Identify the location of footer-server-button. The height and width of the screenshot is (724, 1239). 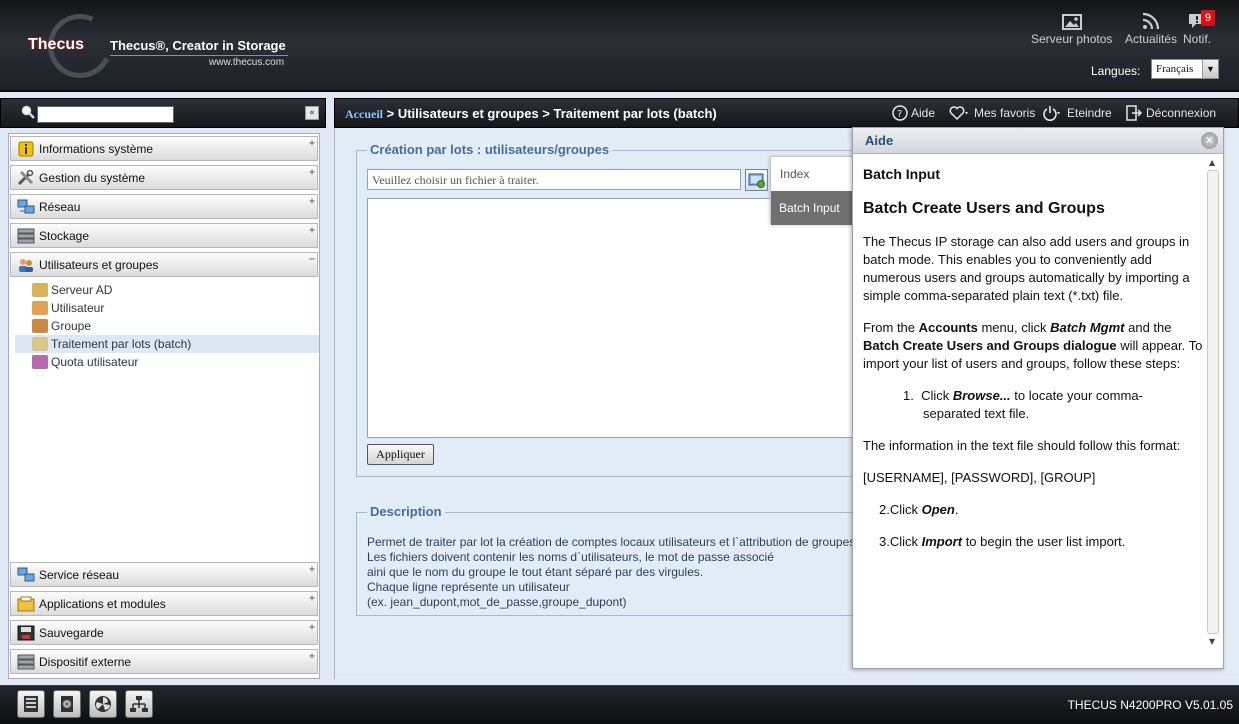
(31, 704).